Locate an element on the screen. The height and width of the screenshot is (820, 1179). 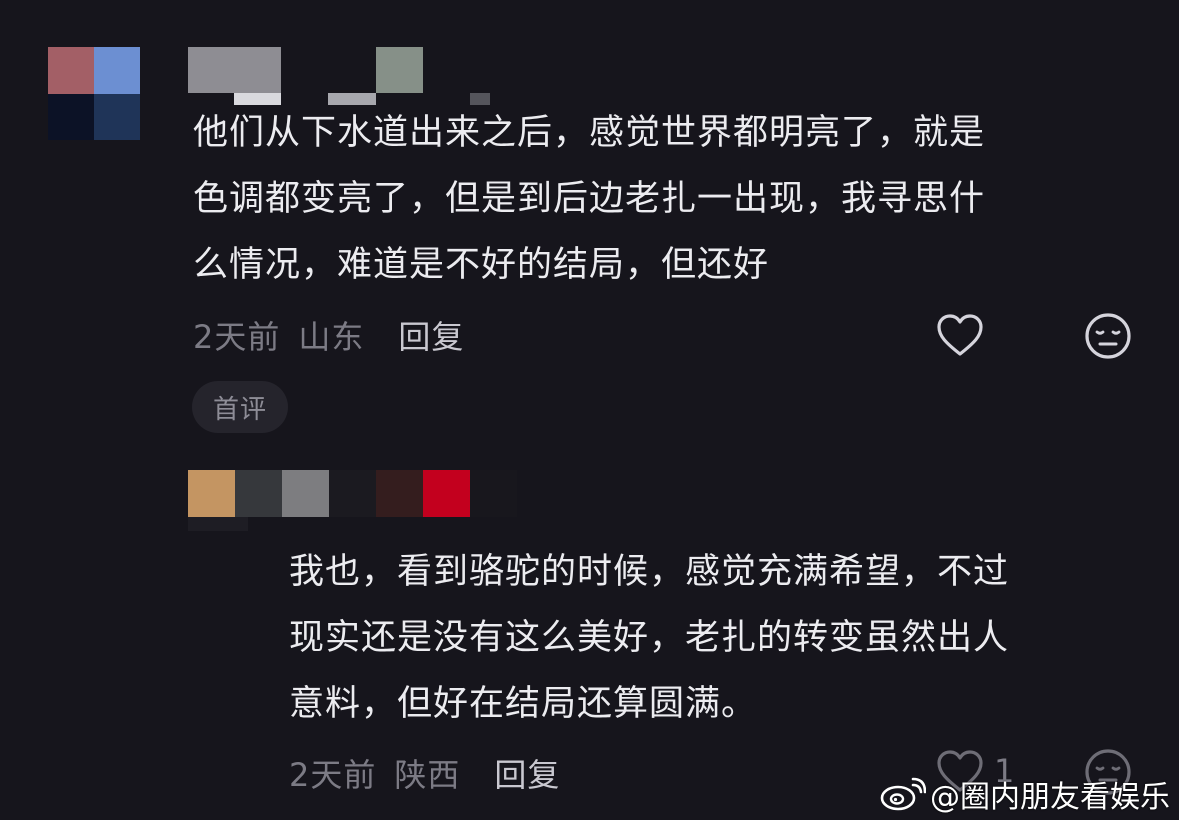
comment-meta: 2天前 山东 回复 is located at coordinates (328, 335).